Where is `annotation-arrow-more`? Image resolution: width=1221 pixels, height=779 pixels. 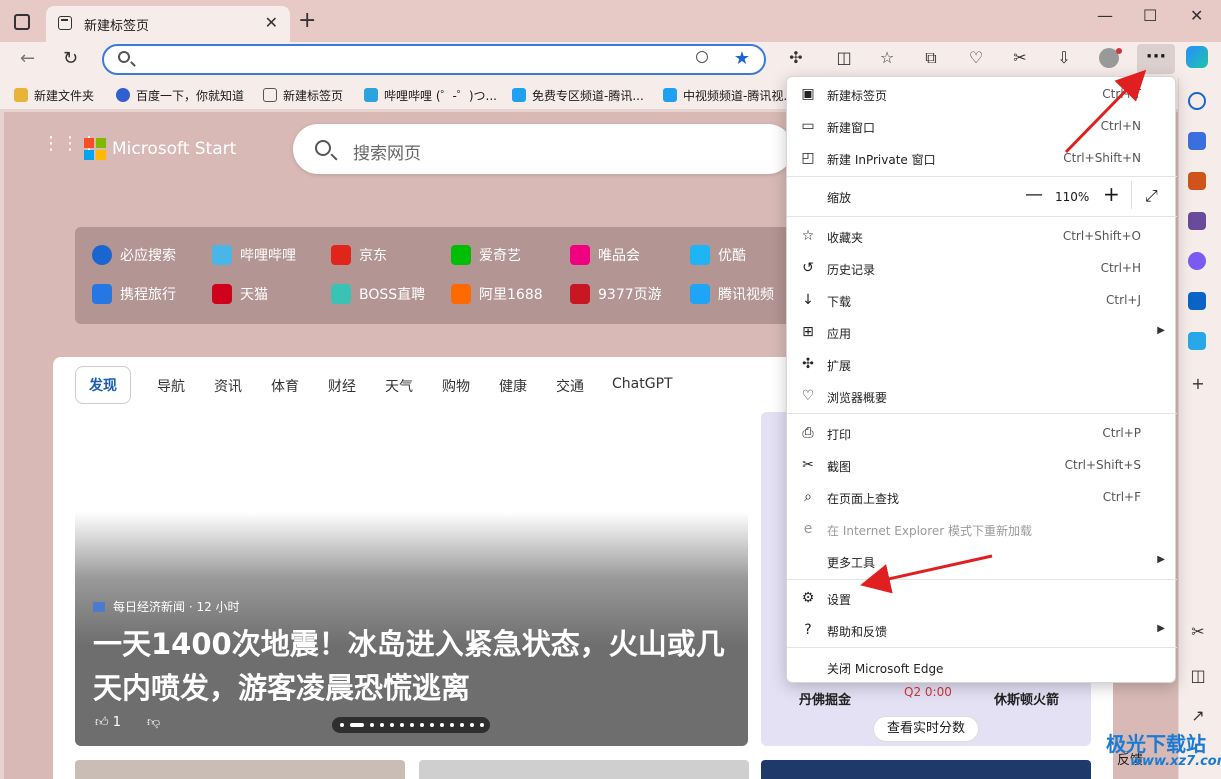
annotation-arrow-more is located at coordinates (1105, 111).